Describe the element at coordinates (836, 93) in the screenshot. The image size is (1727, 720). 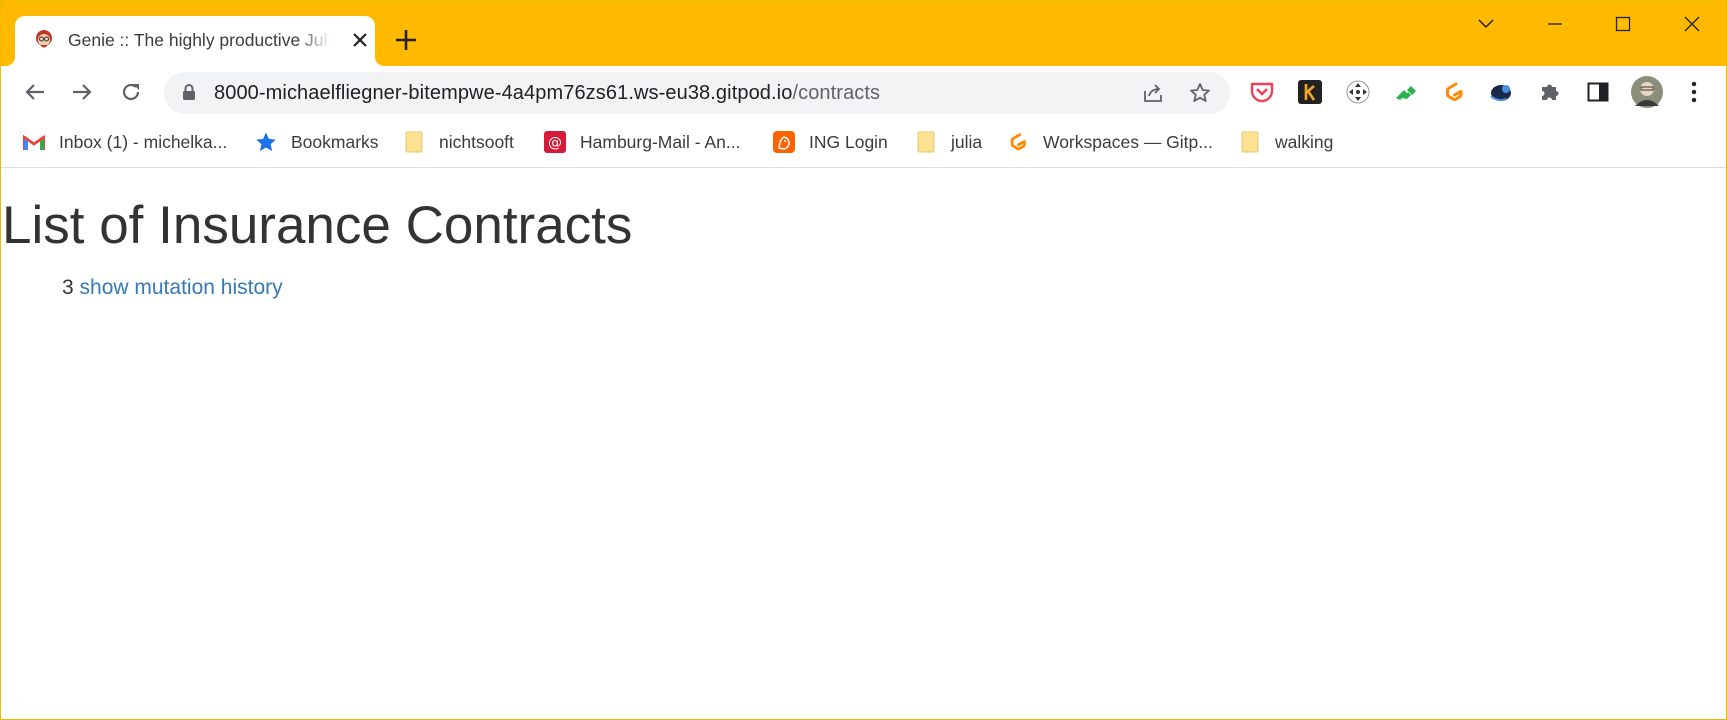
I see `url-path: /contracts` at that location.